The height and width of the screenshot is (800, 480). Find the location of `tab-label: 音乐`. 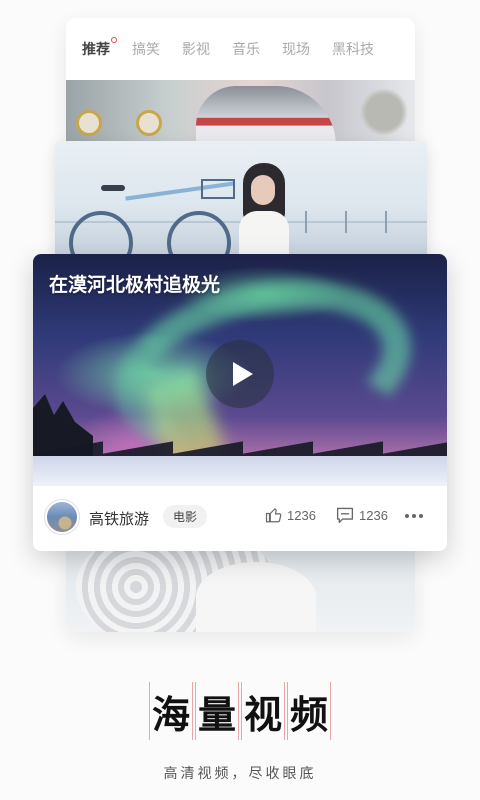

tab-label: 音乐 is located at coordinates (246, 49).